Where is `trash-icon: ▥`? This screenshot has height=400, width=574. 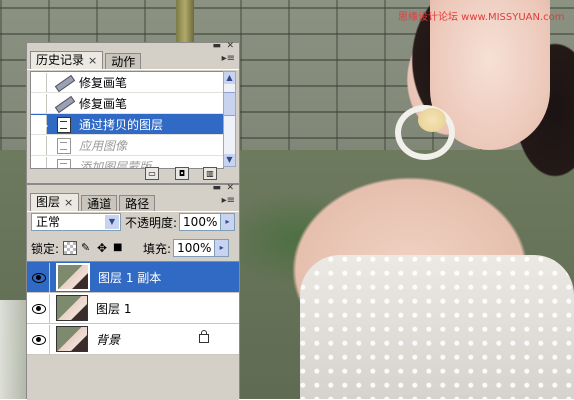
trash-icon: ▥ is located at coordinates (210, 173).